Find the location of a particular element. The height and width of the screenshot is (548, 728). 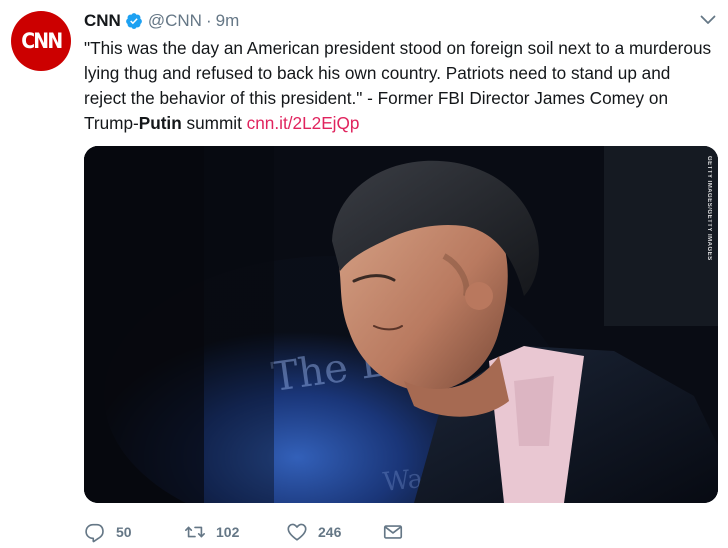

tweet-text-after: summit is located at coordinates (214, 123).